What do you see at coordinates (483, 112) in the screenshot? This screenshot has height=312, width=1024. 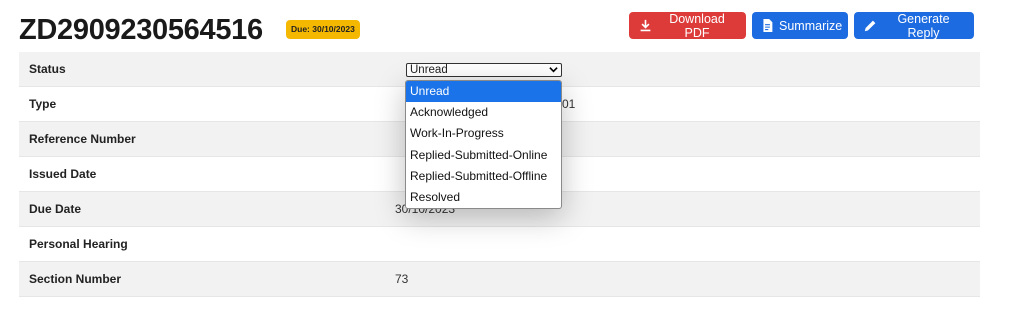 I see `status-option-acknowledged: Acknowledged` at bounding box center [483, 112].